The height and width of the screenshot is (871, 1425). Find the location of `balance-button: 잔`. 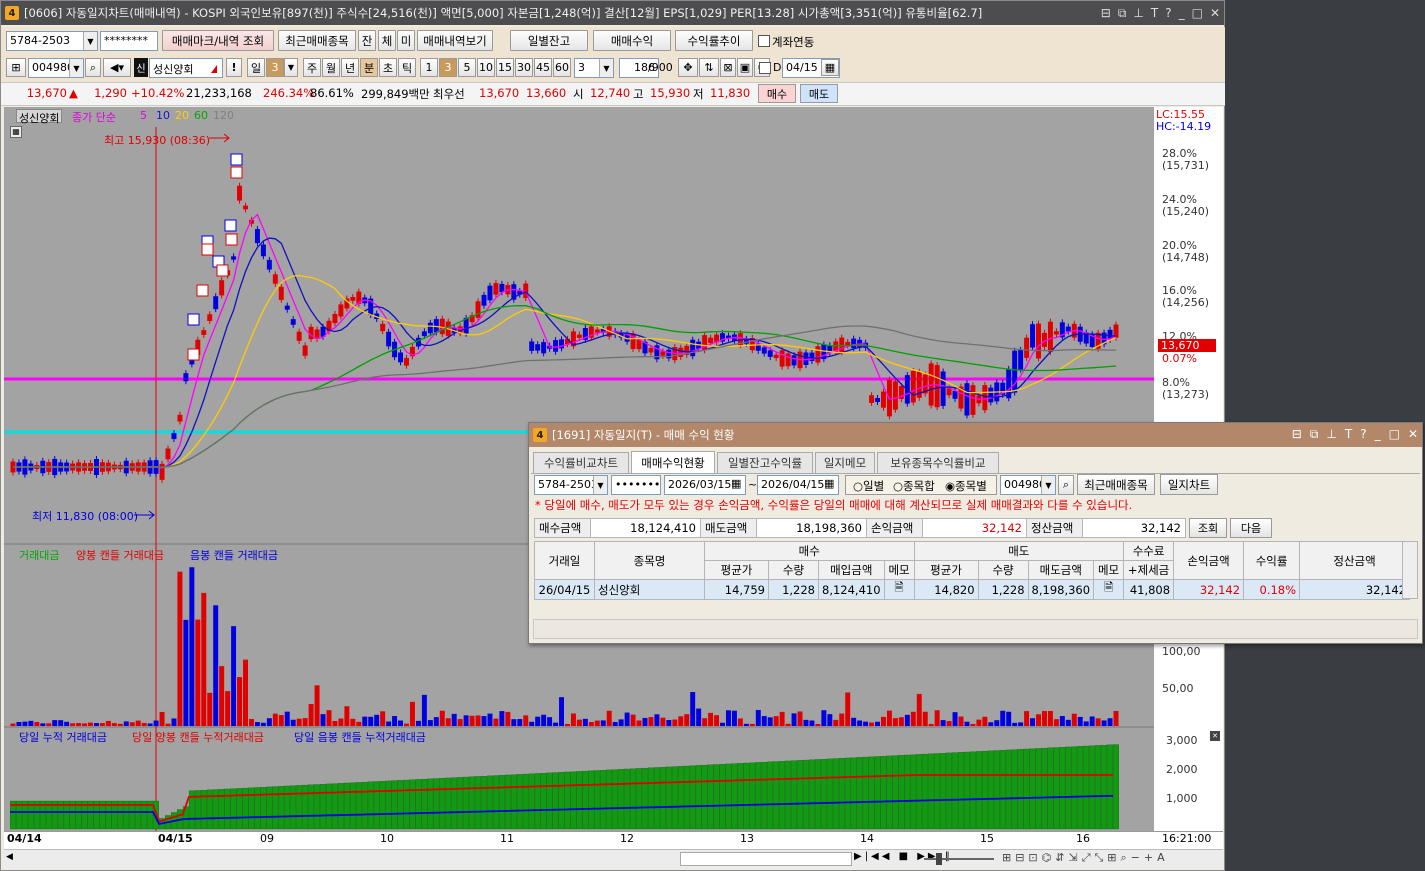

balance-button: 잔 is located at coordinates (367, 40).